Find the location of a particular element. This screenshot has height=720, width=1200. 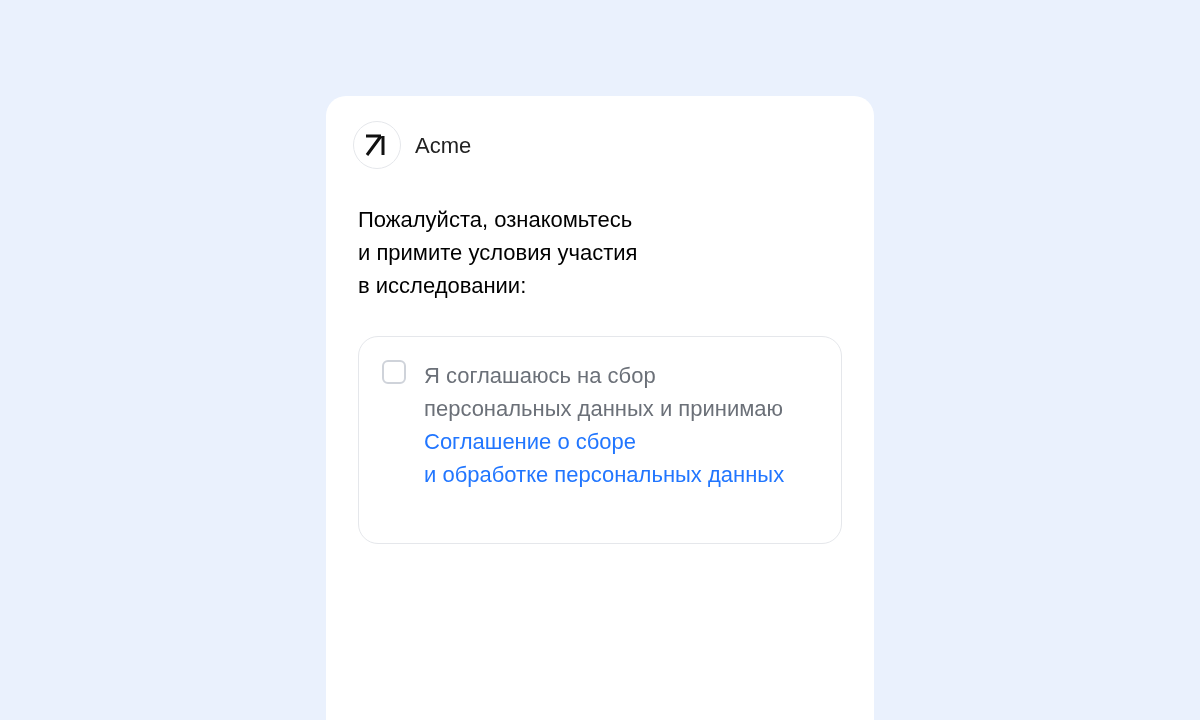

agreement-link: Соглашение о сборе is located at coordinates (530, 441).